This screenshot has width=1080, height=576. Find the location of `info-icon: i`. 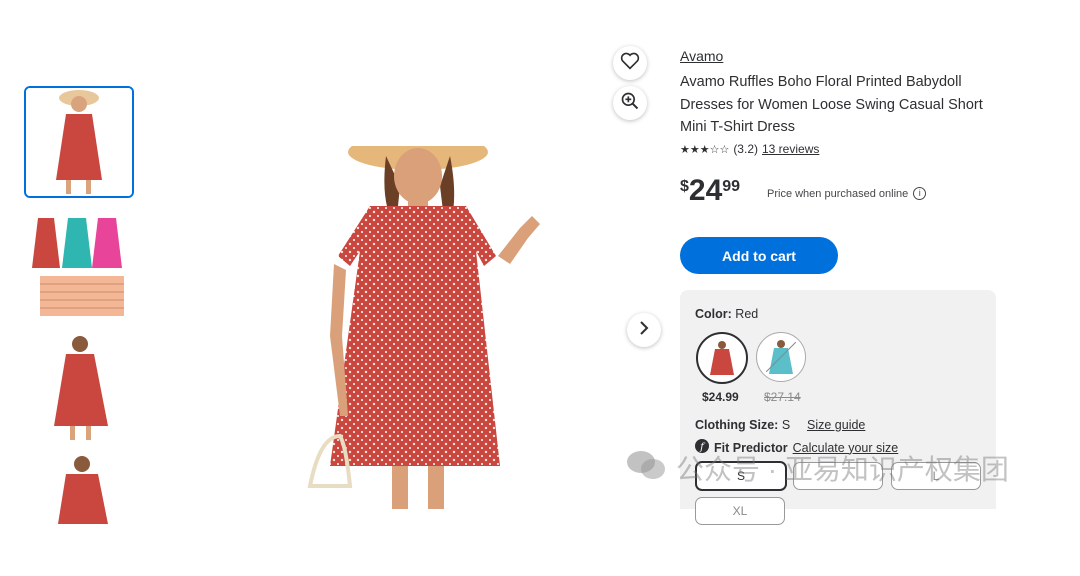

info-icon: i is located at coordinates (920, 193).